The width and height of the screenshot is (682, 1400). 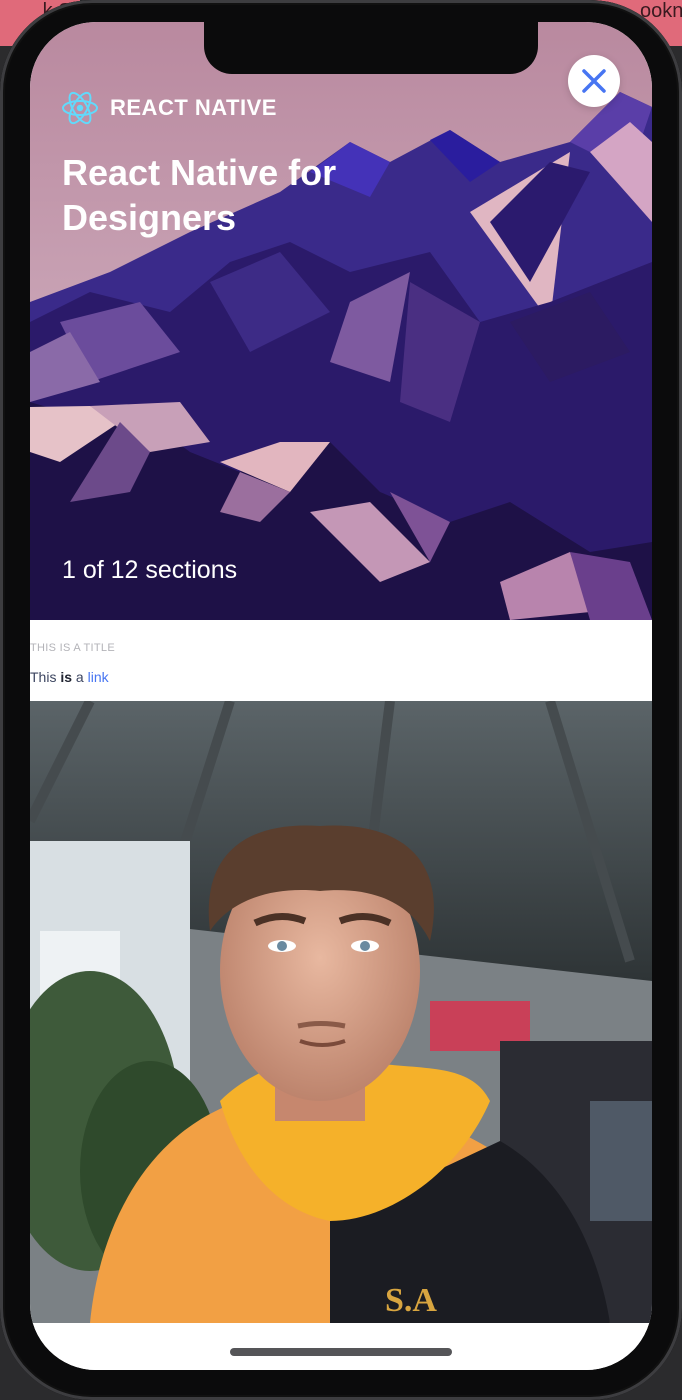 What do you see at coordinates (193, 107) in the screenshot?
I see `brand-label: REACT NATIVE` at bounding box center [193, 107].